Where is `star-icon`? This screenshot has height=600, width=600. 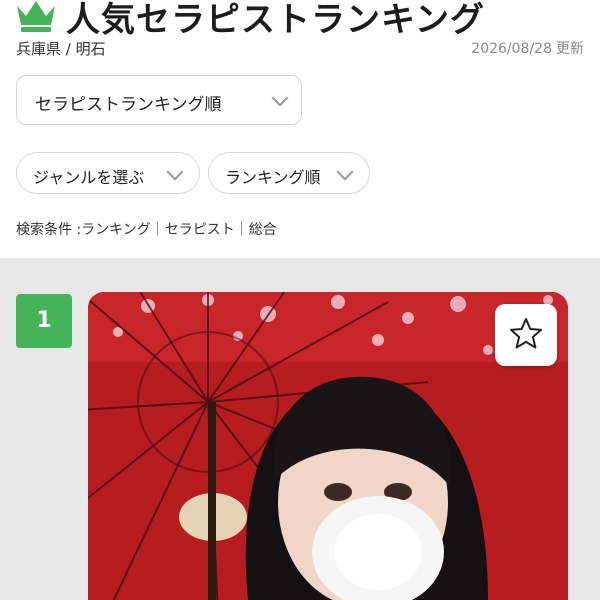
star-icon is located at coordinates (526, 333).